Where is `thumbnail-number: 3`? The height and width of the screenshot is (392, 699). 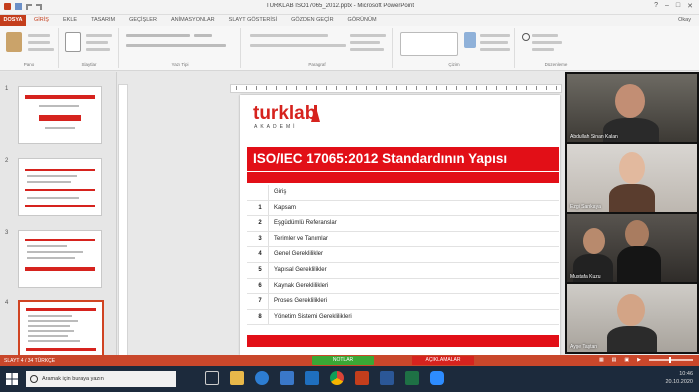 thumbnail-number: 3 is located at coordinates (7, 233).